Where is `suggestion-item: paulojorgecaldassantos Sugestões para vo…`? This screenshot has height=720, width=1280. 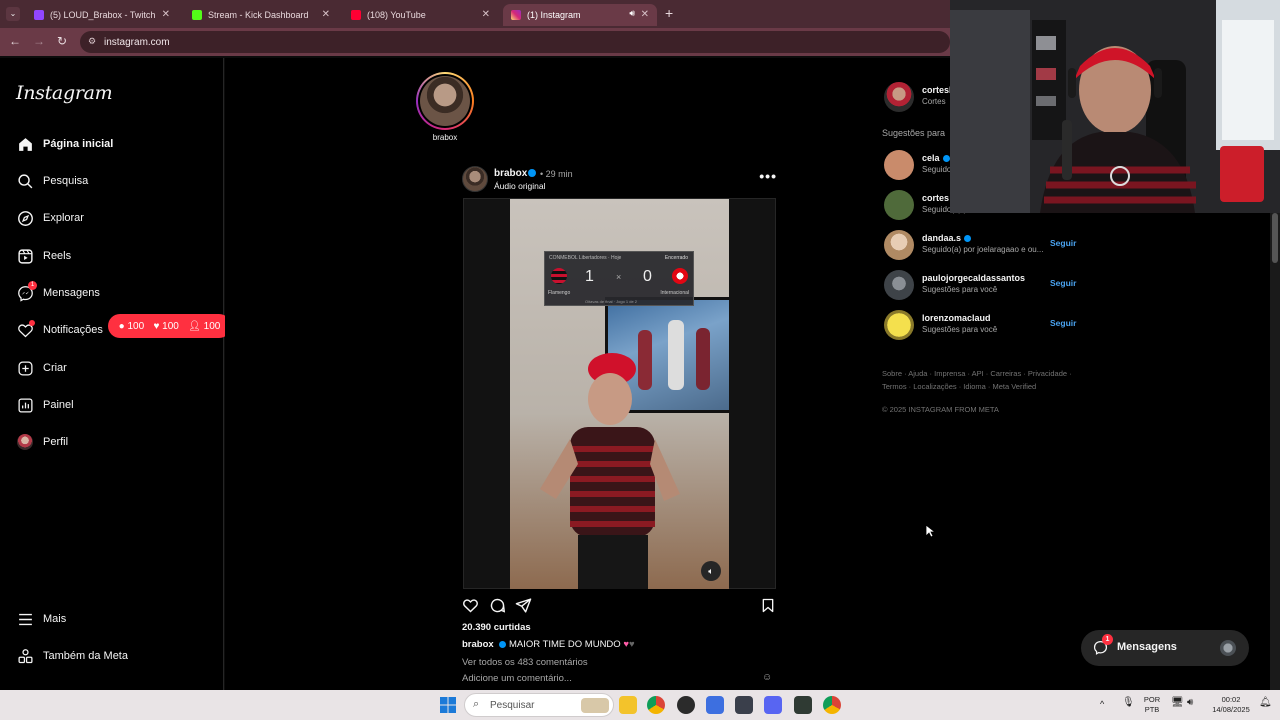
suggestion-item: paulojorgecaldassantos Sugestões para vo… is located at coordinates (984, 285).